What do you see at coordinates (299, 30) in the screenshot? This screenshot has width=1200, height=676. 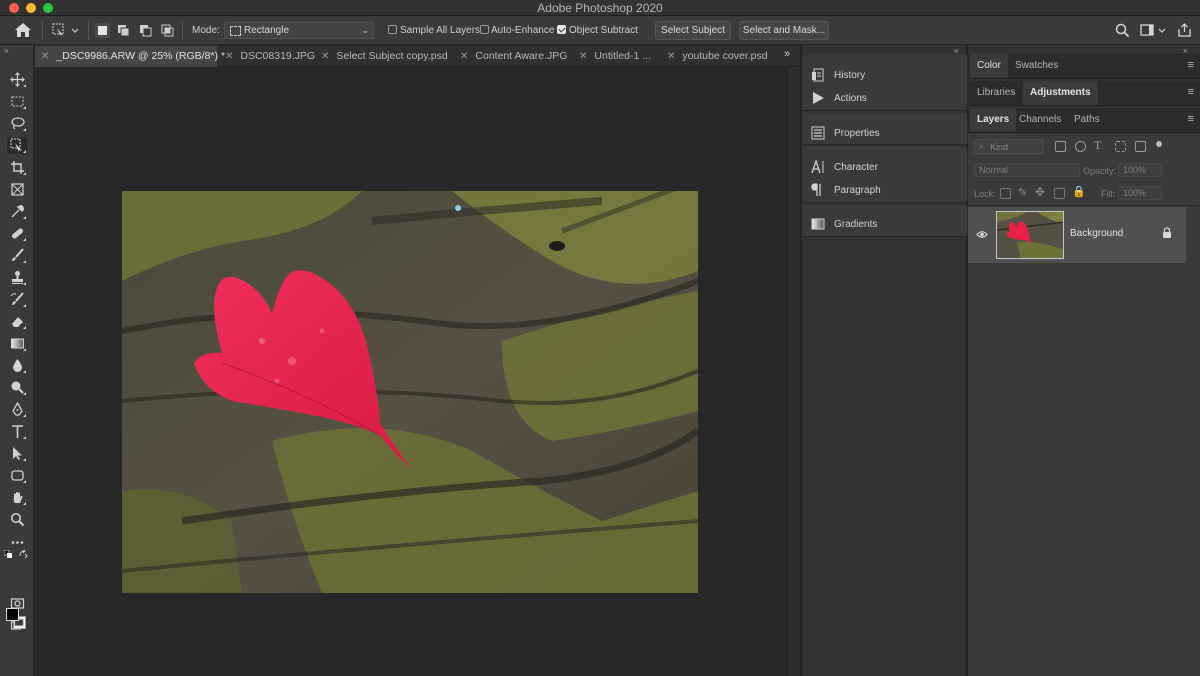 I see `mode-select: Rectangle ⌄` at bounding box center [299, 30].